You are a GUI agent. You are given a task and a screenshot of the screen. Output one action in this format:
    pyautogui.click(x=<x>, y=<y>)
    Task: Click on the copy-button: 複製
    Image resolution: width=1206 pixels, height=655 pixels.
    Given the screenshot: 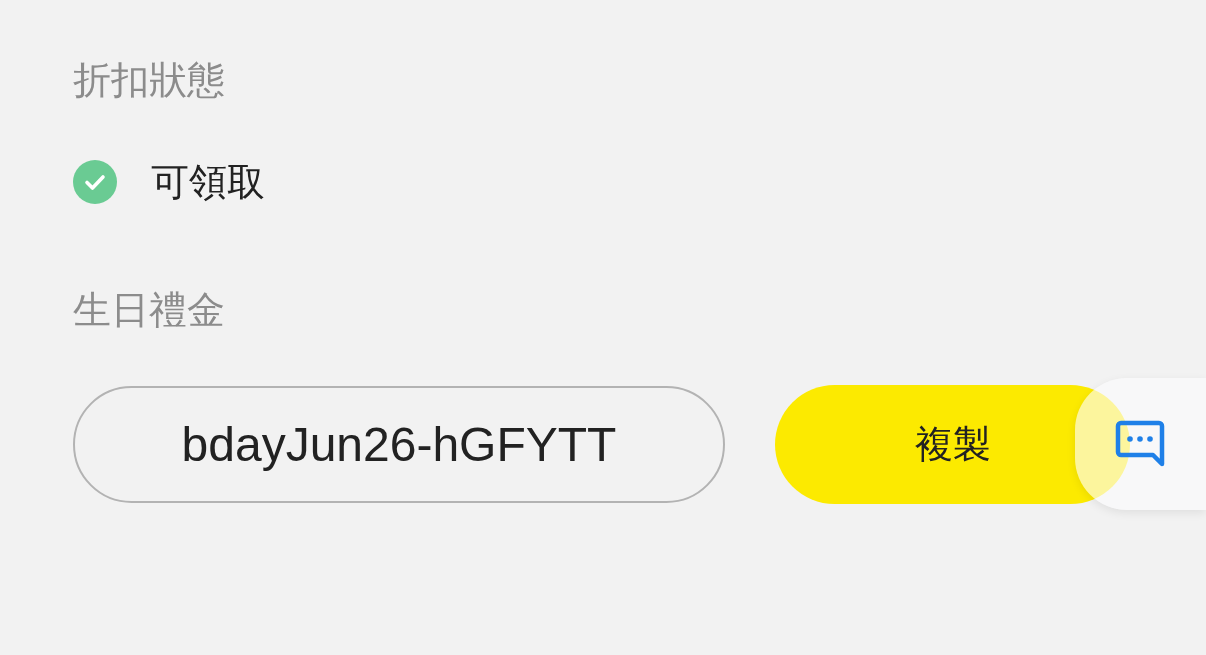 What is the action you would take?
    pyautogui.click(x=952, y=444)
    